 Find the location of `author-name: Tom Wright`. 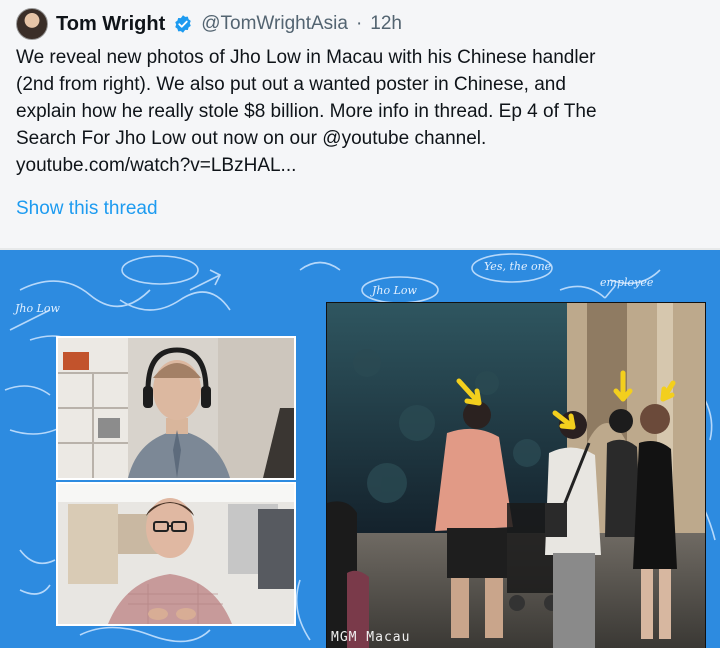

author-name: Tom Wright is located at coordinates (110, 24).